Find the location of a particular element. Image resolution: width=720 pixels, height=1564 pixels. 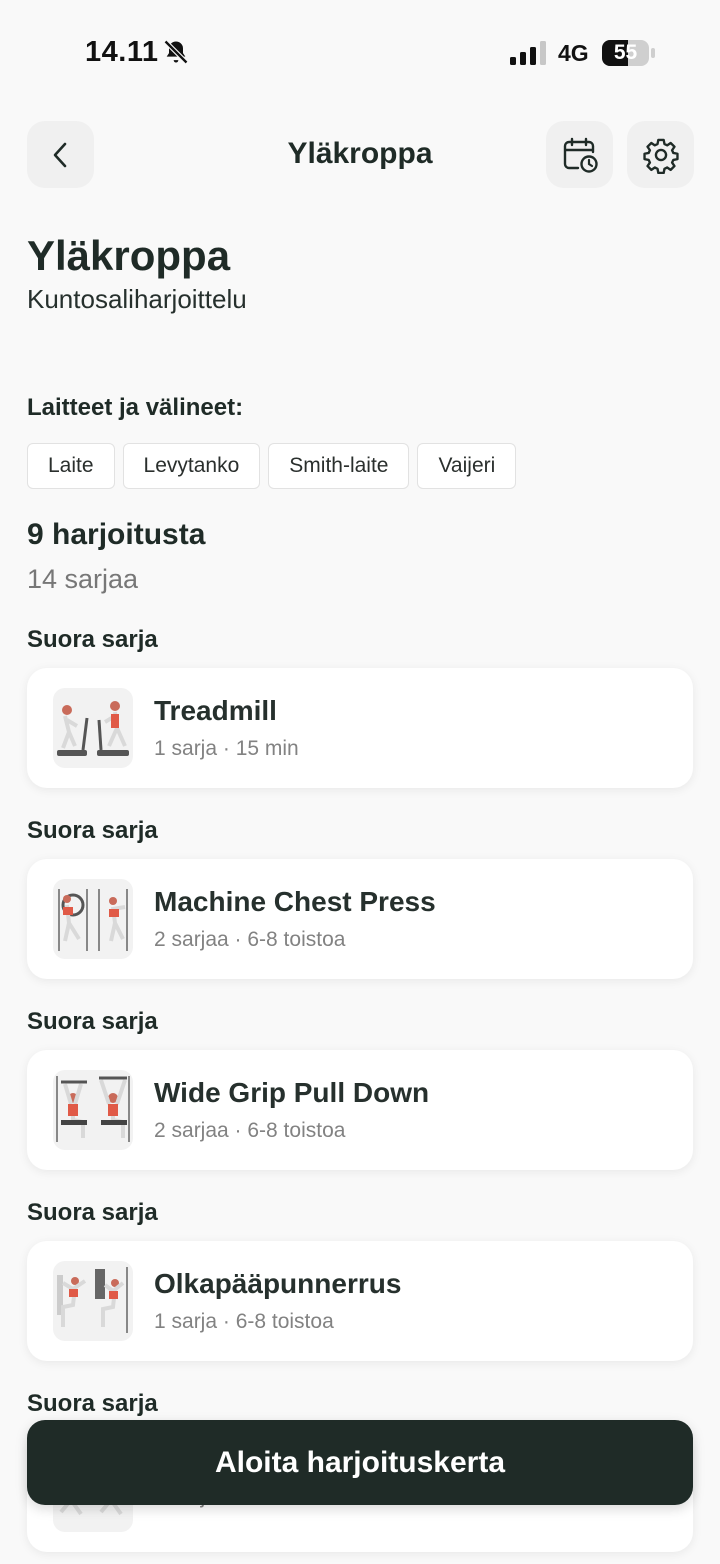

battery-level: 55 is located at coordinates (625, 52).